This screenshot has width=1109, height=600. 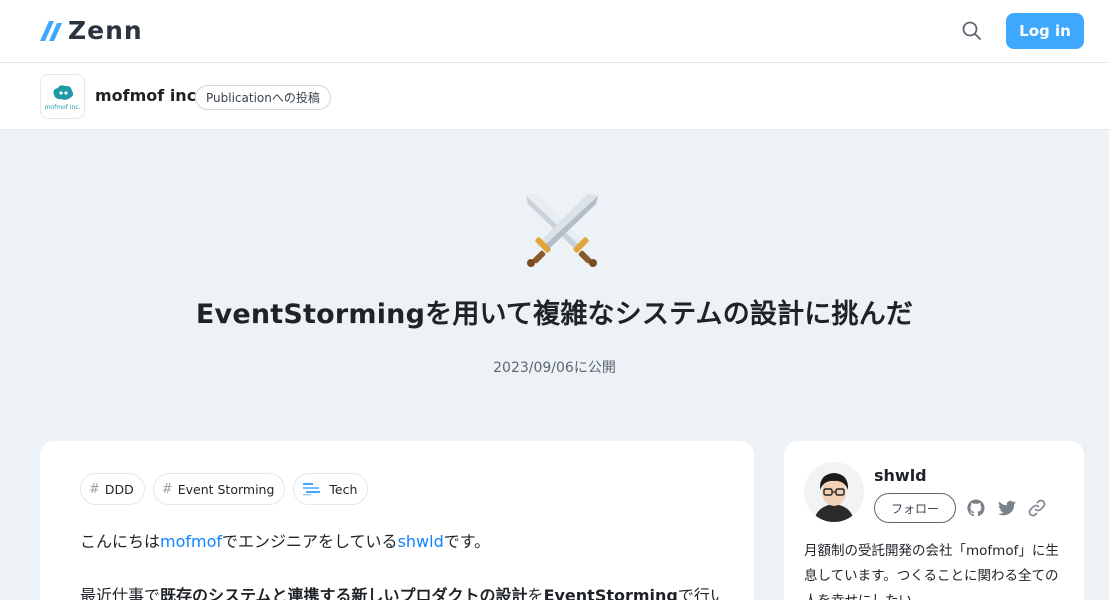 What do you see at coordinates (51, 31) in the screenshot?
I see `zenn-logo-icon` at bounding box center [51, 31].